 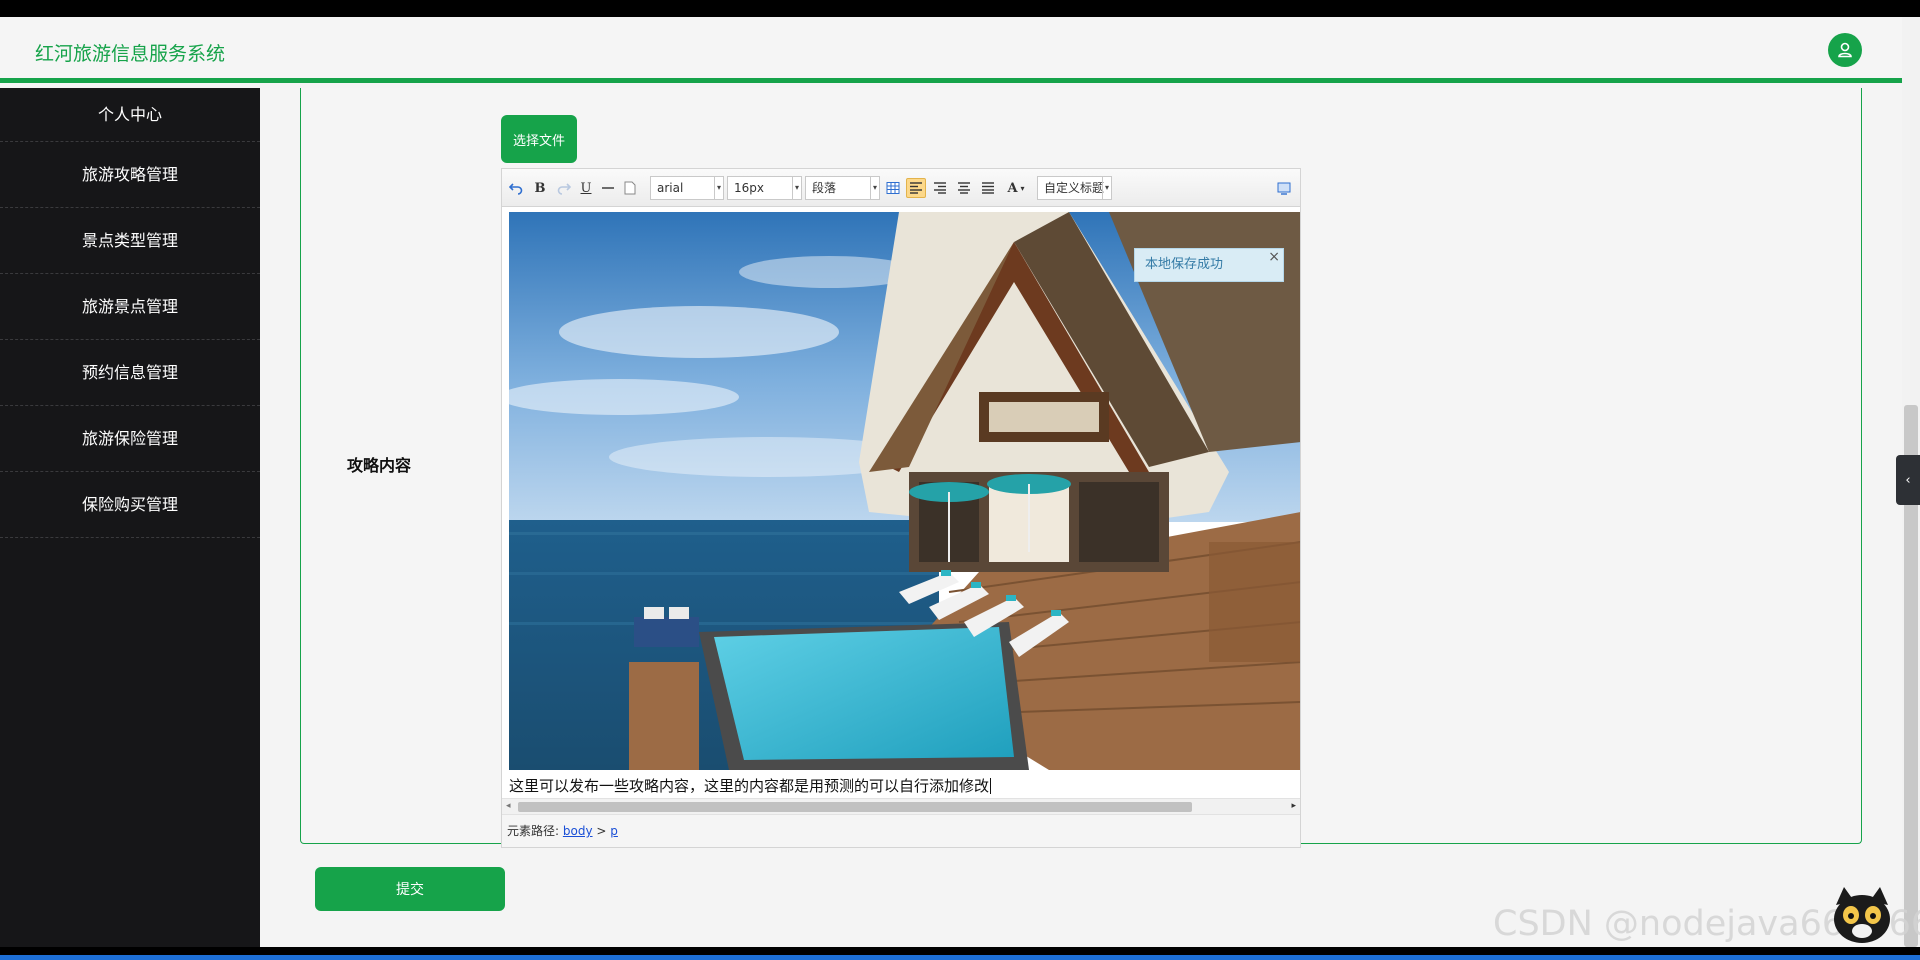 I want to click on taskbar-progress-line, so click(x=960, y=957).